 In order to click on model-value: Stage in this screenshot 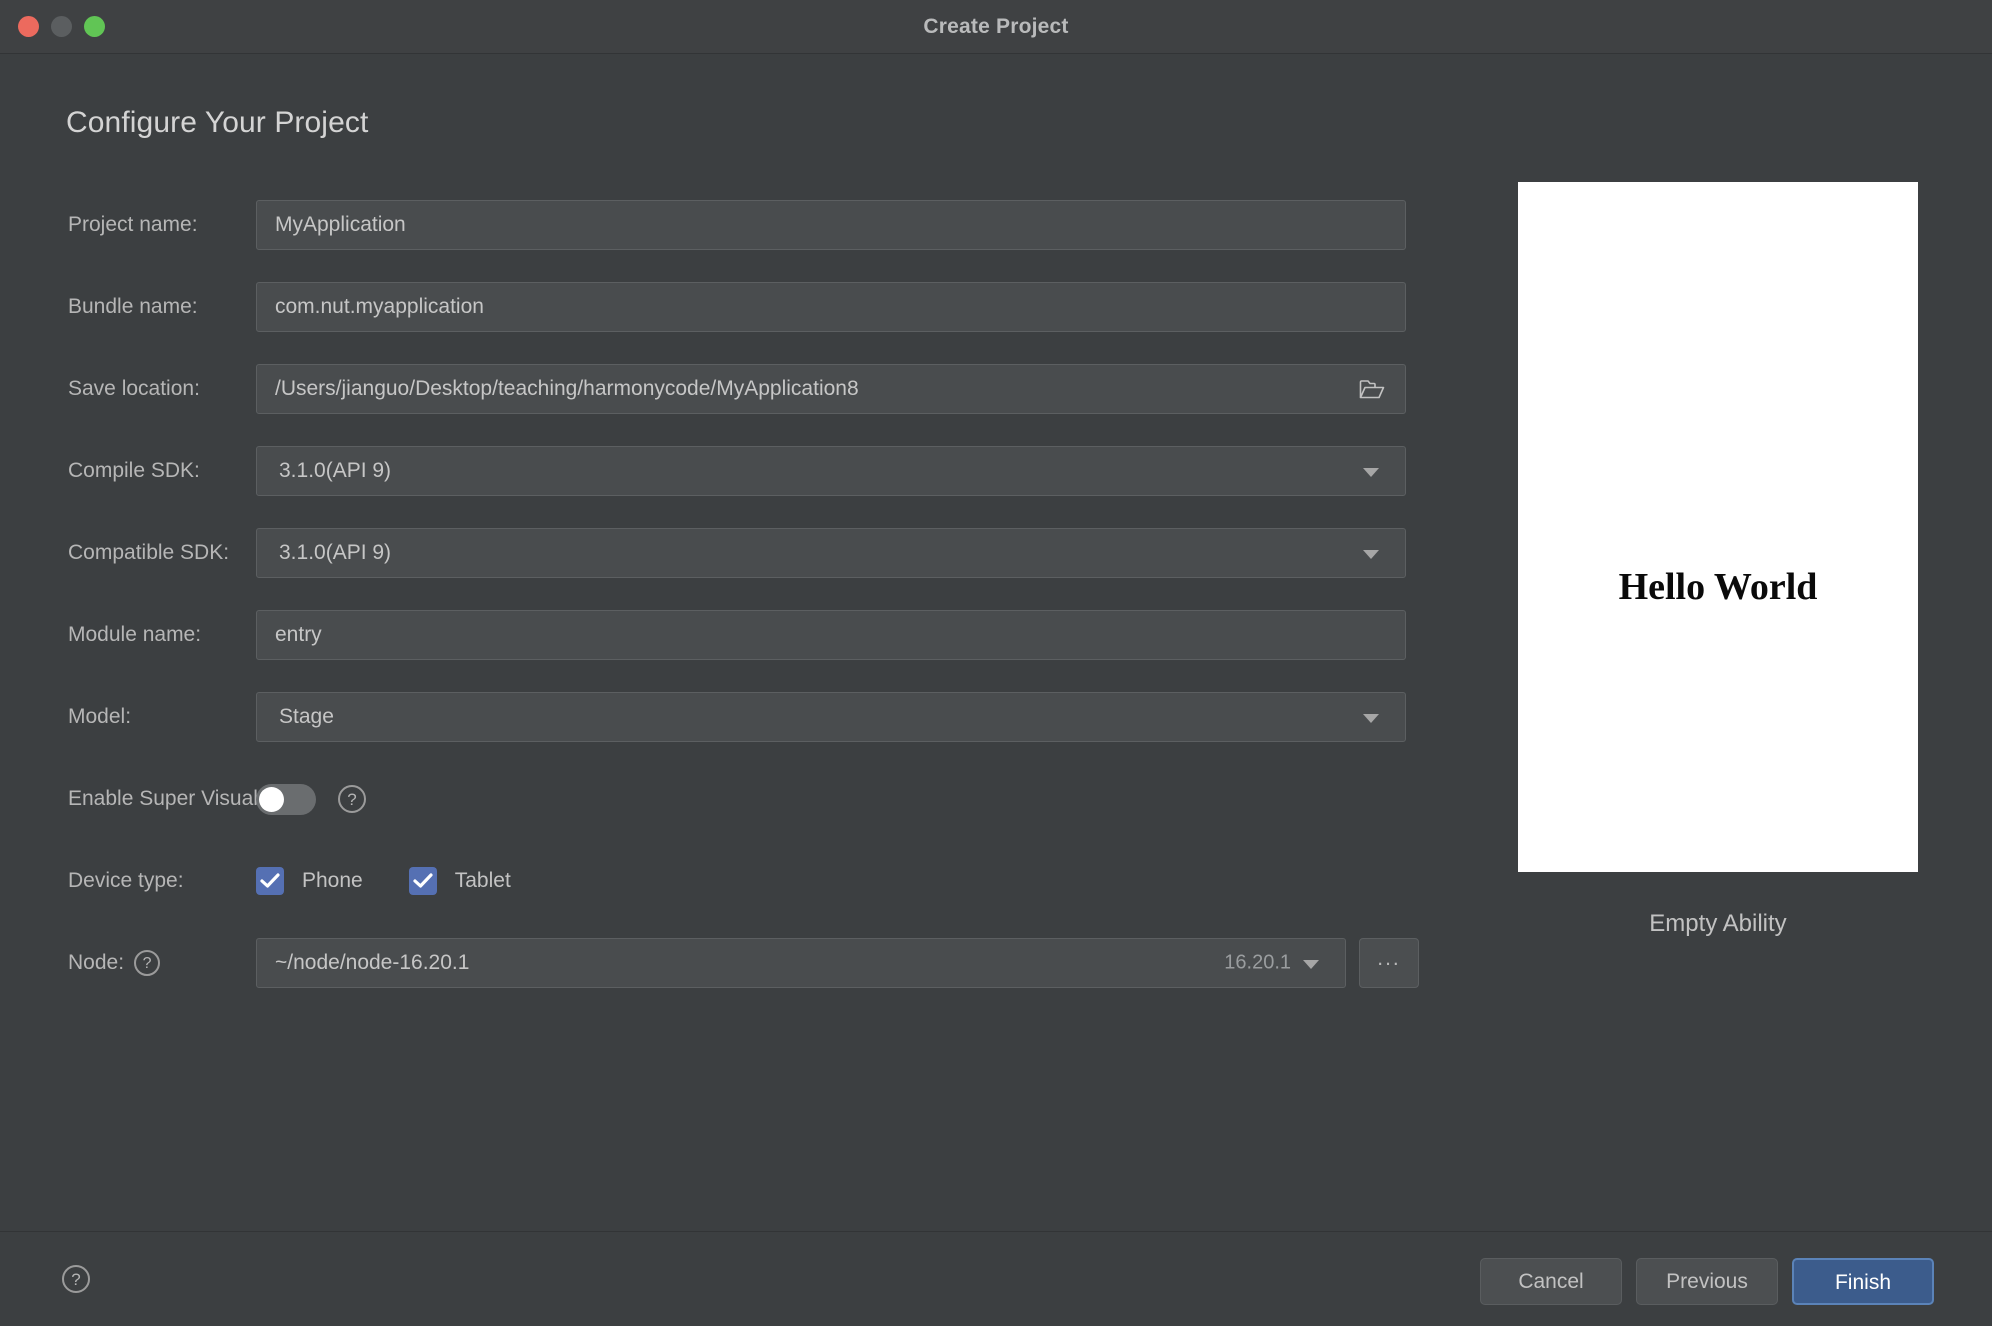, I will do `click(306, 716)`.